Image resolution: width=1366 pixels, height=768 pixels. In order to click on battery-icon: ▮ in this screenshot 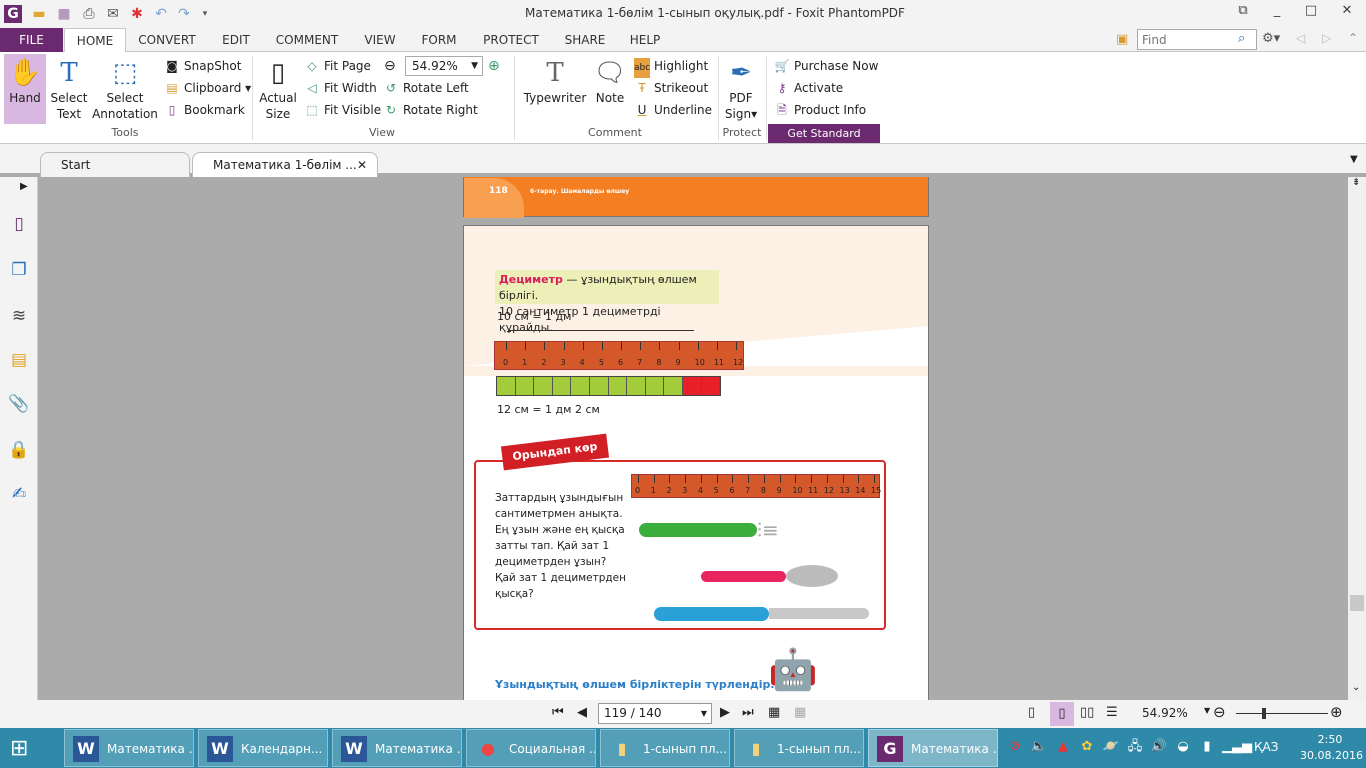, I will do `click(1207, 747)`.